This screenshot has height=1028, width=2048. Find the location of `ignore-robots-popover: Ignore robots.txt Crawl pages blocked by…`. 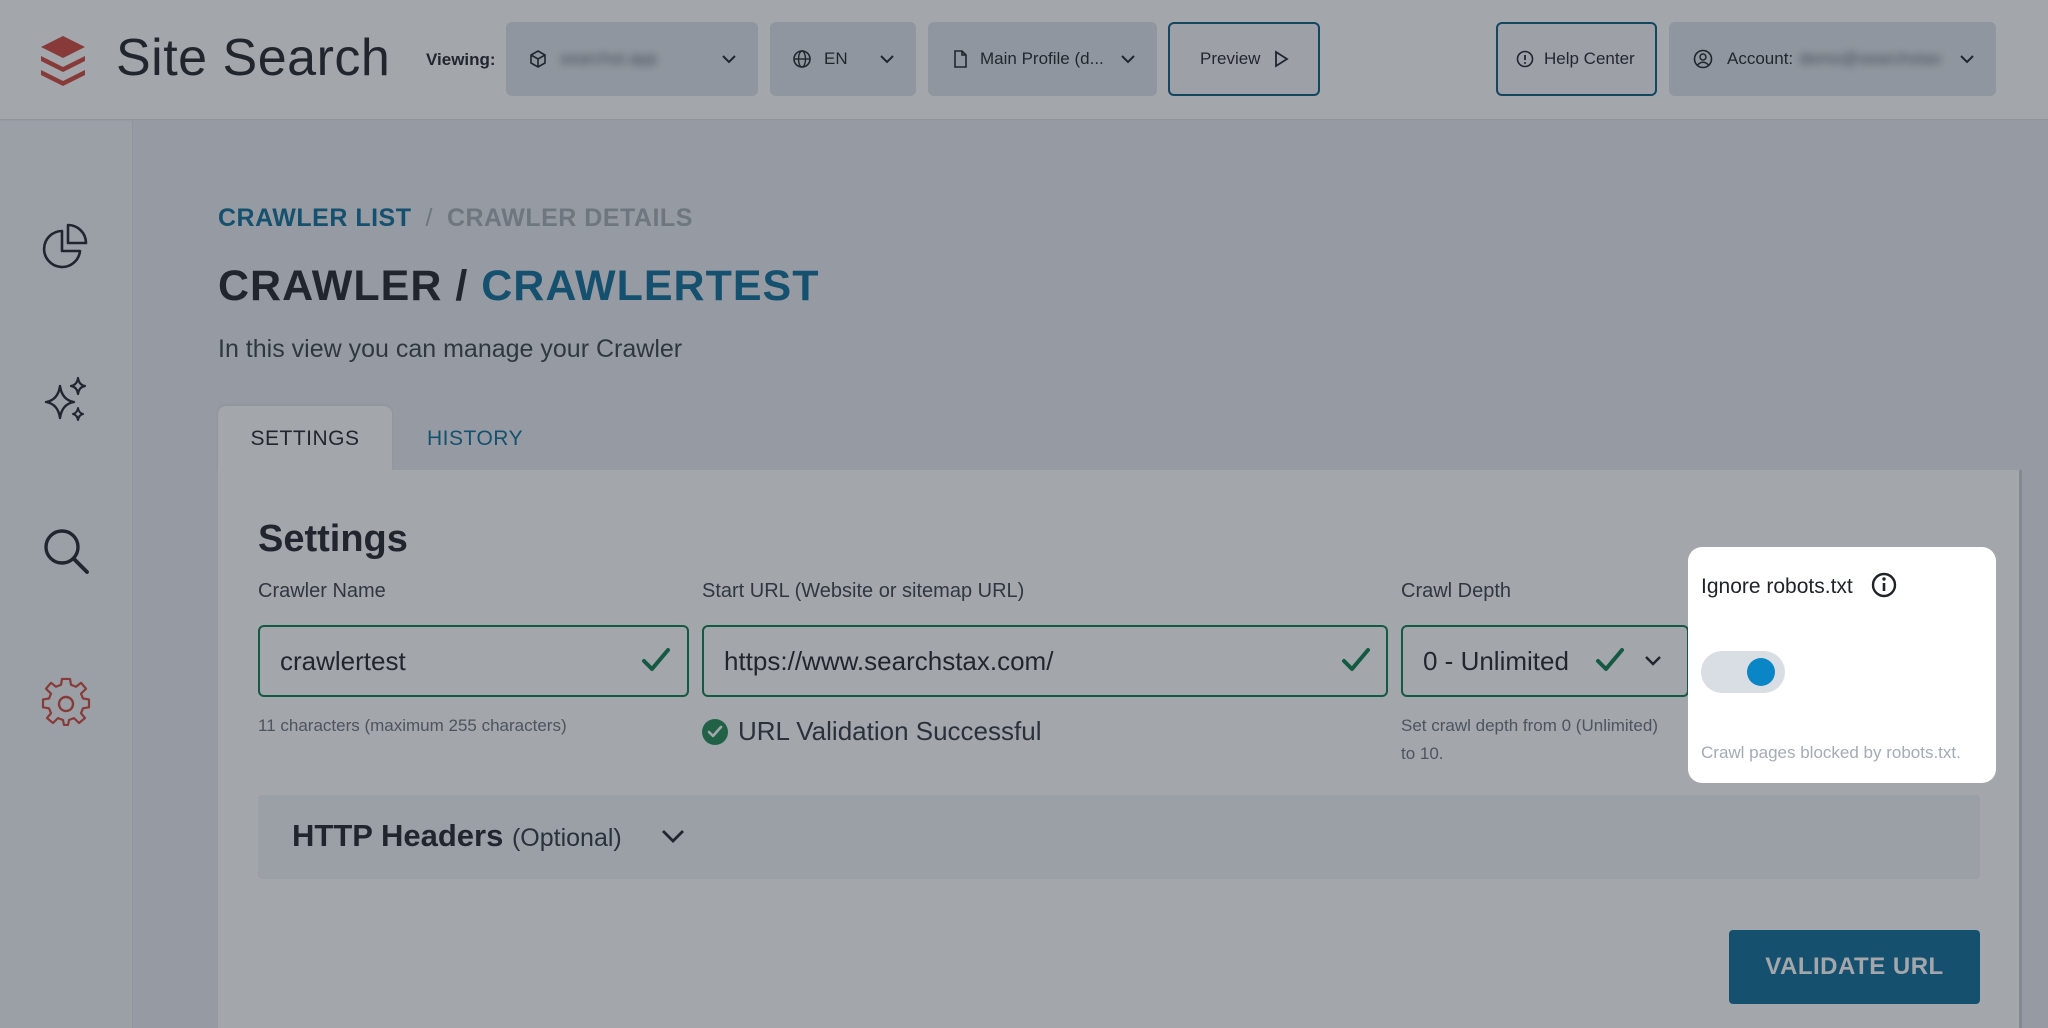

ignore-robots-popover: Ignore robots.txt Crawl pages blocked by… is located at coordinates (1842, 665).